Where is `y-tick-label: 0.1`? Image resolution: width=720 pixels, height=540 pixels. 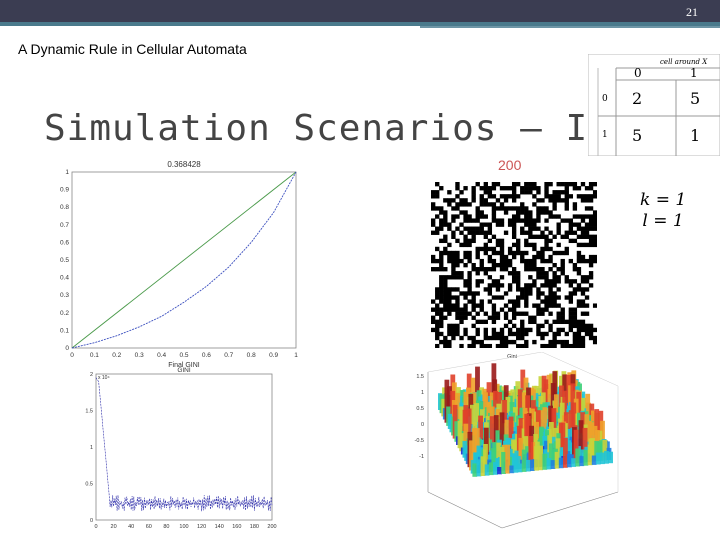
y-tick-label: 0.1 is located at coordinates (64, 330).